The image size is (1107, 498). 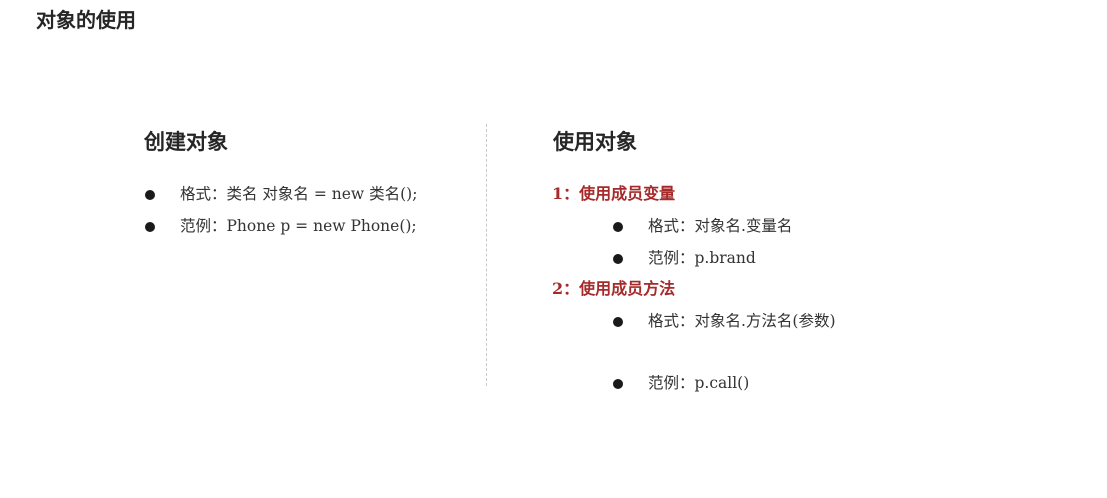 What do you see at coordinates (699, 383) in the screenshot?
I see `method-example-text: 范例：p.call()` at bounding box center [699, 383].